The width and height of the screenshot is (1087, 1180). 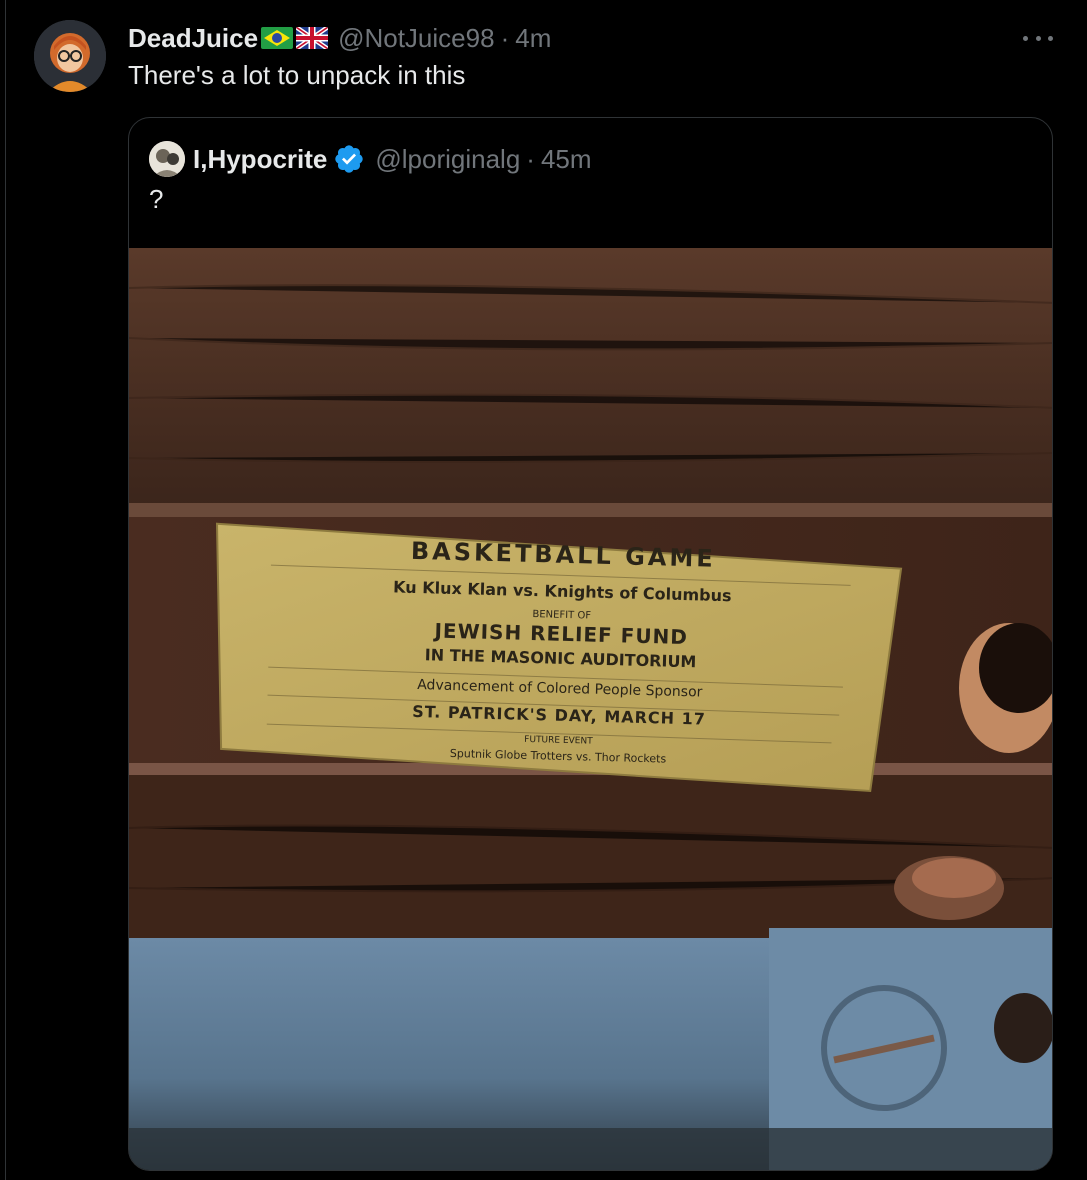 What do you see at coordinates (260, 159) in the screenshot?
I see `quoted-display-name: I,Hypocrite` at bounding box center [260, 159].